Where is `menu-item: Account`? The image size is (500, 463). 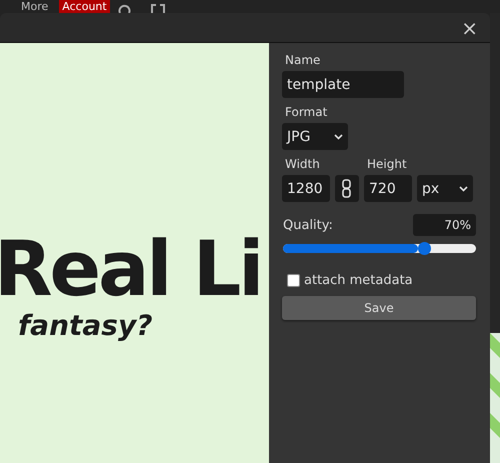 menu-item: Account is located at coordinates (84, 6).